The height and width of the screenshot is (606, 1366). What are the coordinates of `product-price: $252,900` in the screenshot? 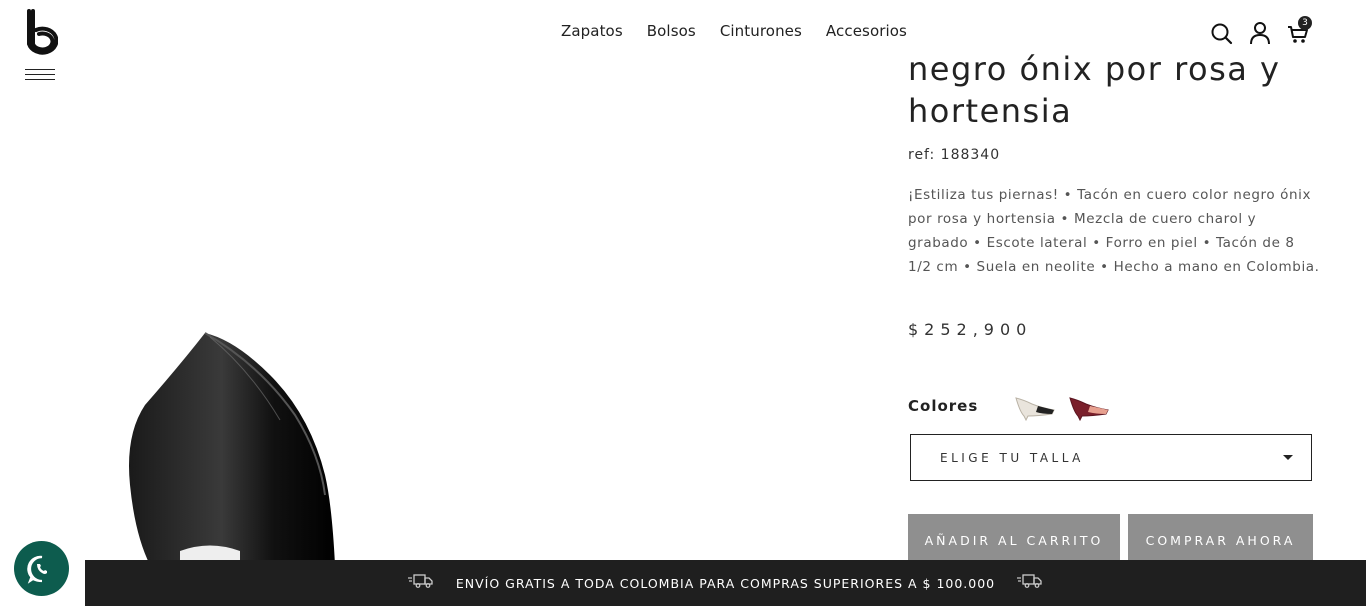 It's located at (970, 329).